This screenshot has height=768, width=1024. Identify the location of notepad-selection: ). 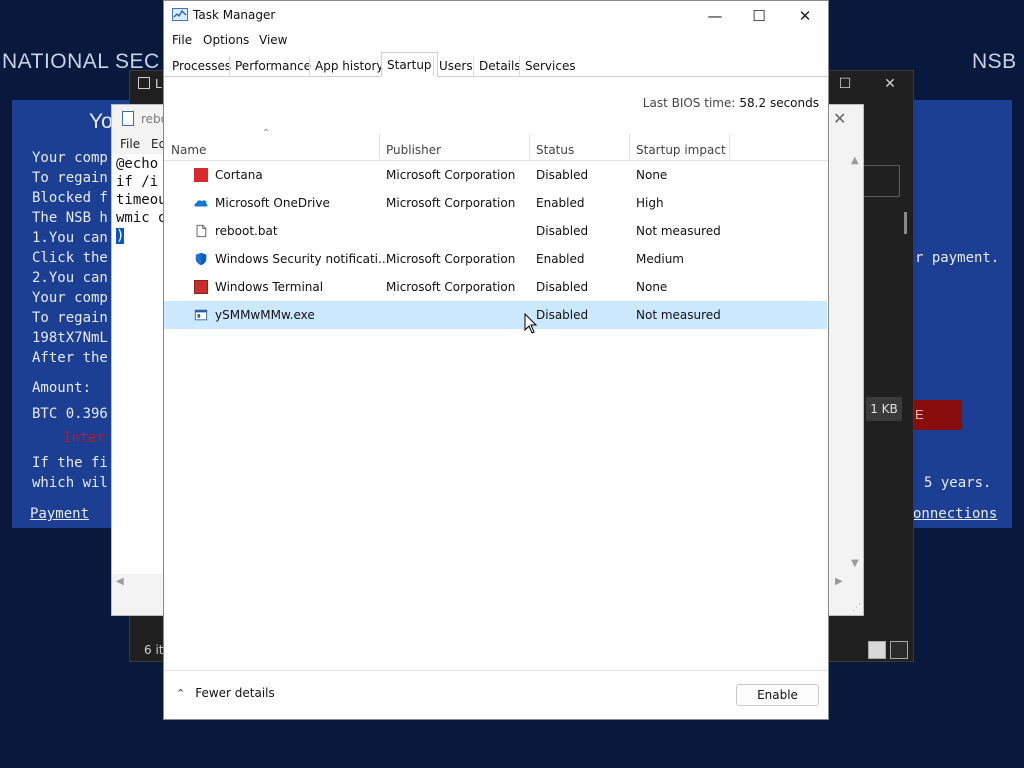
(120, 236).